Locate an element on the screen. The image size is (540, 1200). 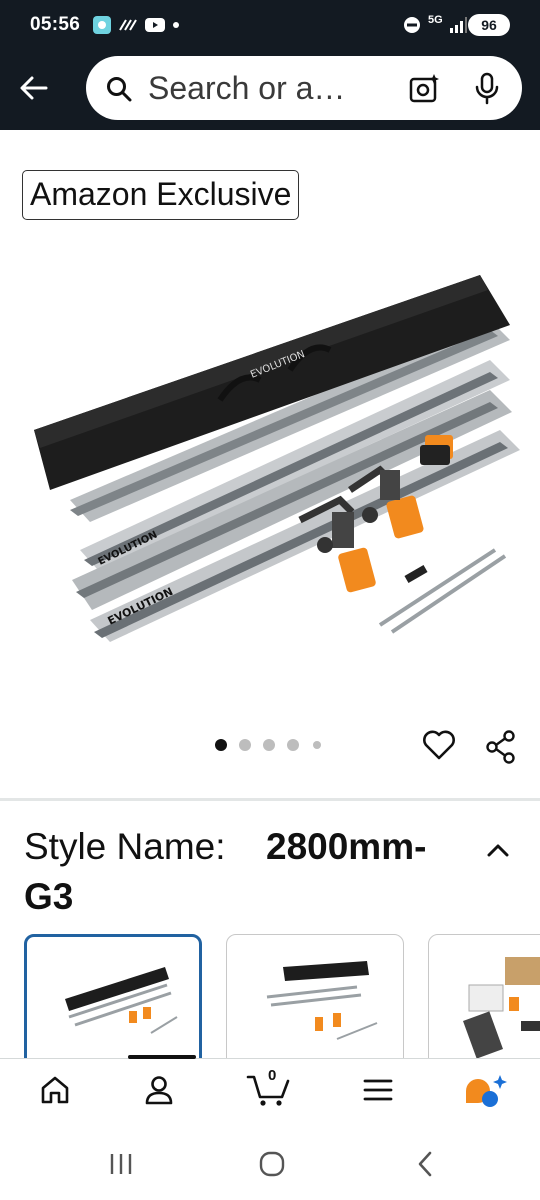
microphone-icon is located at coordinates (487, 89).